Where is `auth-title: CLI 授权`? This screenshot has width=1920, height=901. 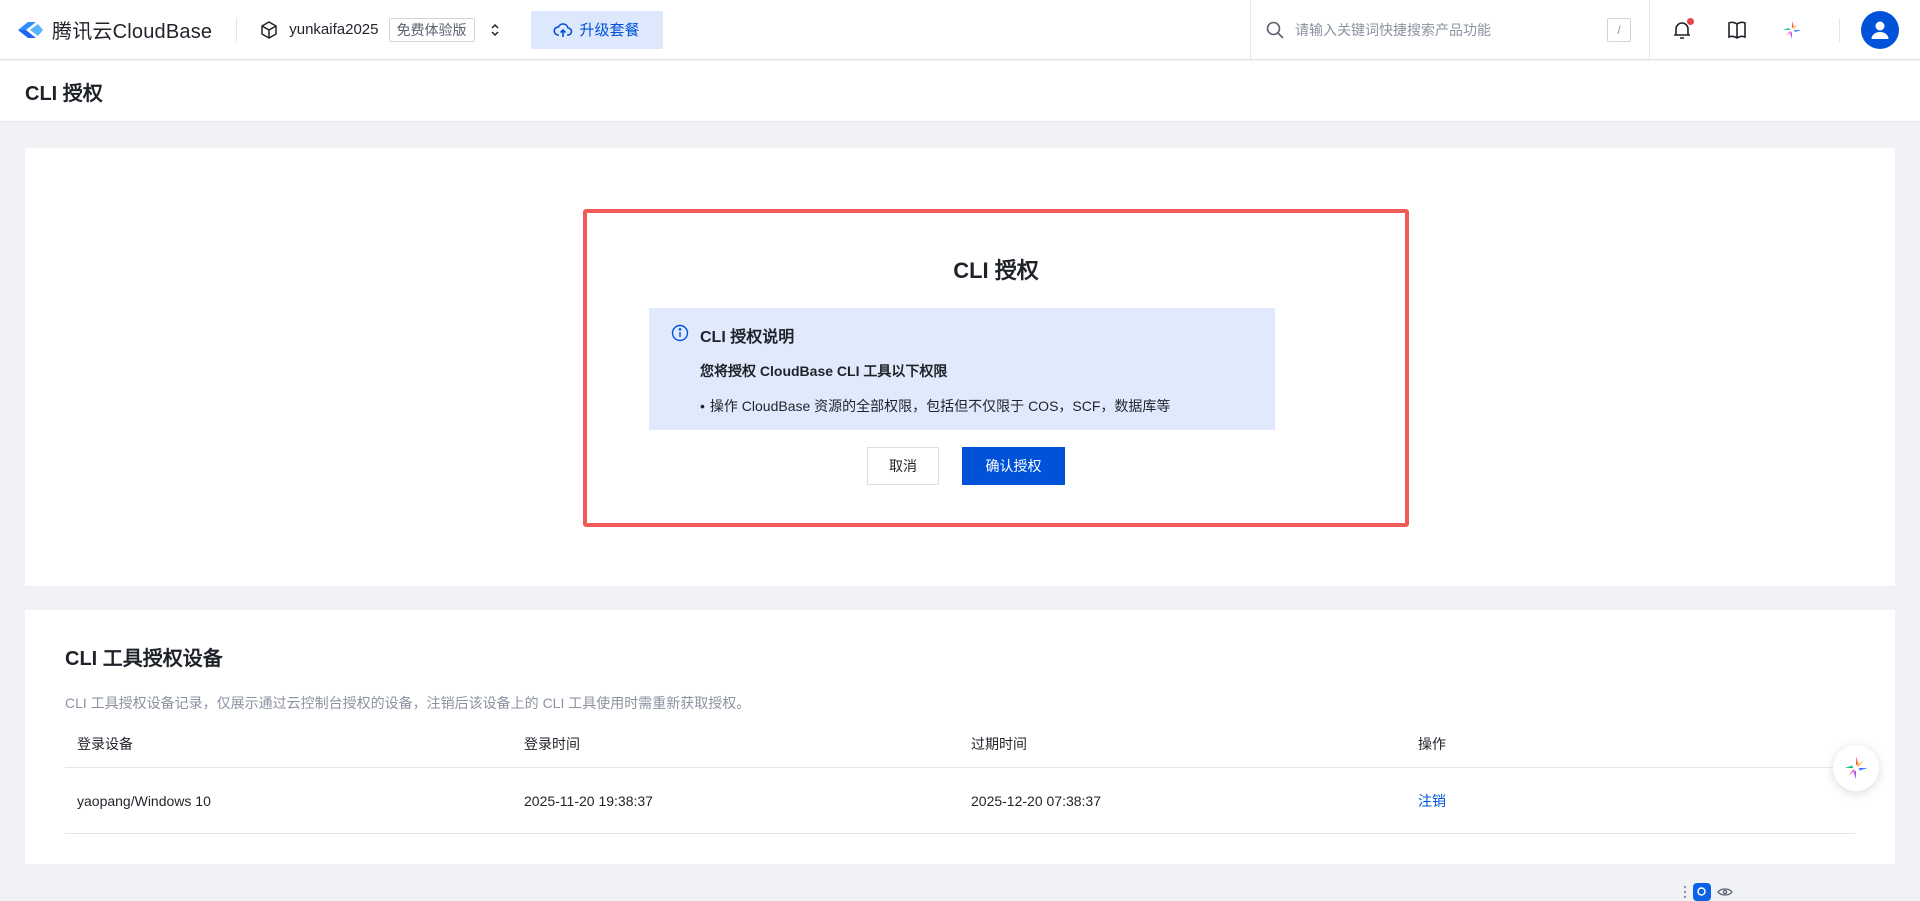 auth-title: CLI 授权 is located at coordinates (996, 270).